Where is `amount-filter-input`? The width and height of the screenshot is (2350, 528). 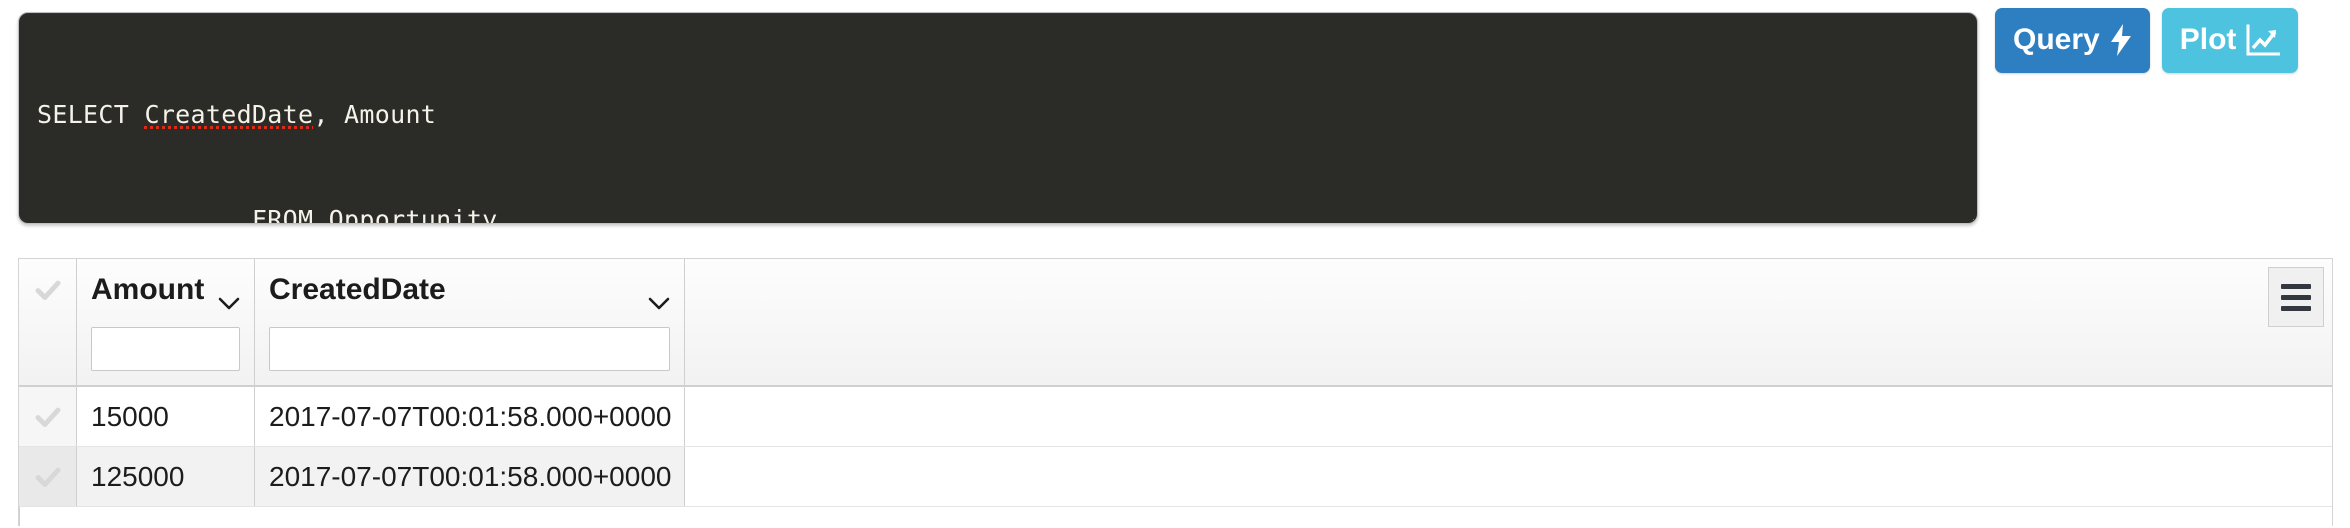 amount-filter-input is located at coordinates (165, 349).